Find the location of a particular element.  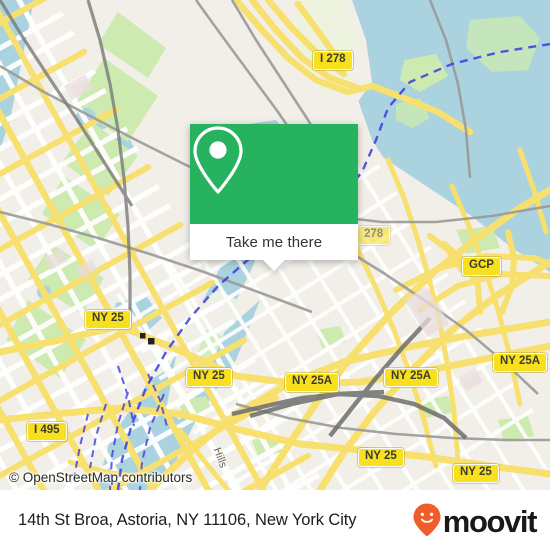

location-popup-card: Take me there is located at coordinates (274, 197).